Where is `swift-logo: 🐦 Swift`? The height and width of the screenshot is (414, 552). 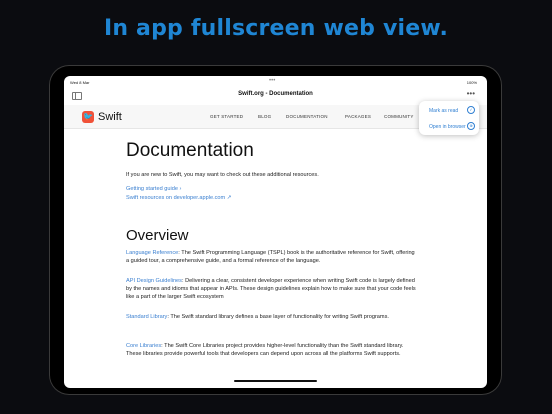 swift-logo: 🐦 Swift is located at coordinates (102, 117).